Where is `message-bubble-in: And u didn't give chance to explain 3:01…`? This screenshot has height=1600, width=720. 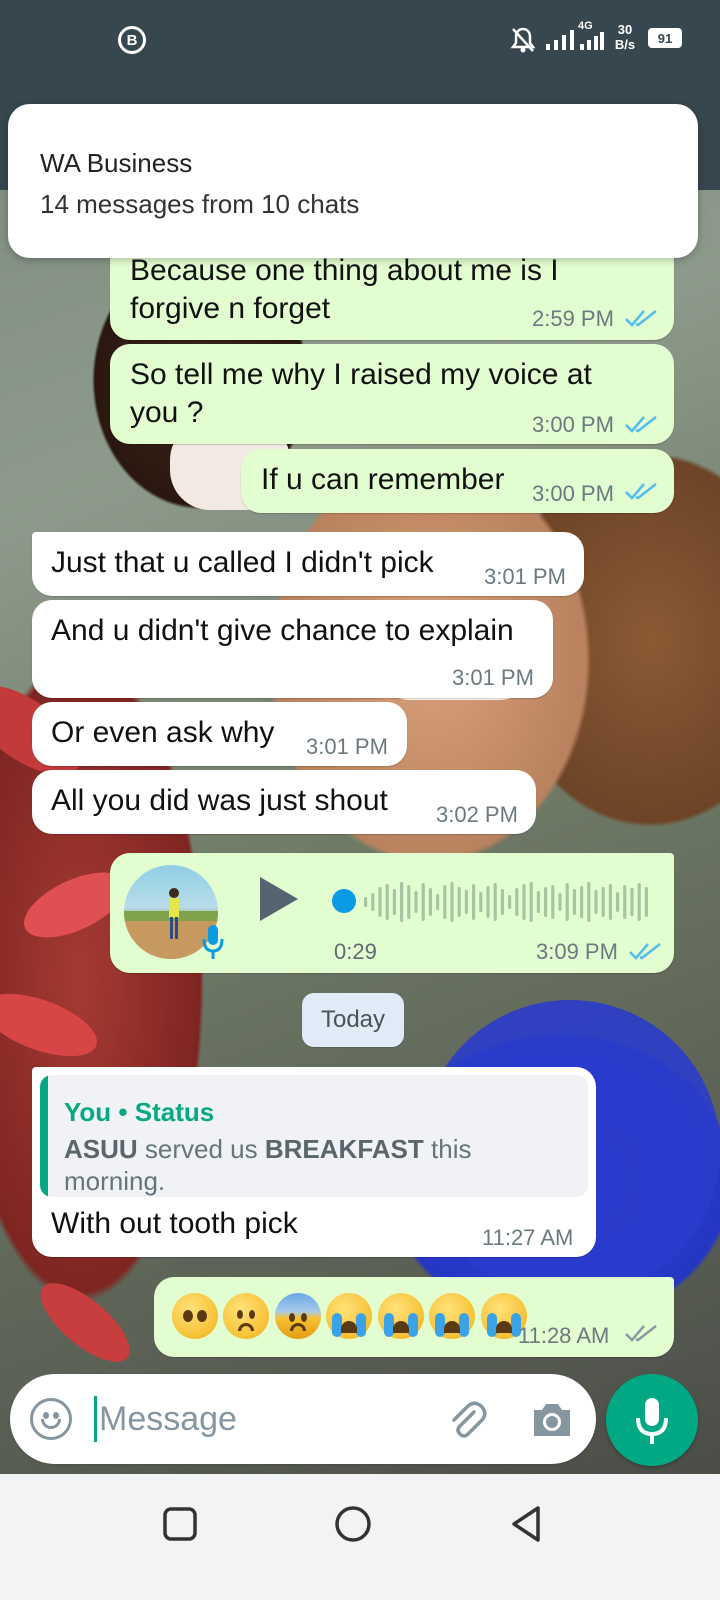 message-bubble-in: And u didn't give chance to explain 3:01… is located at coordinates (292, 649).